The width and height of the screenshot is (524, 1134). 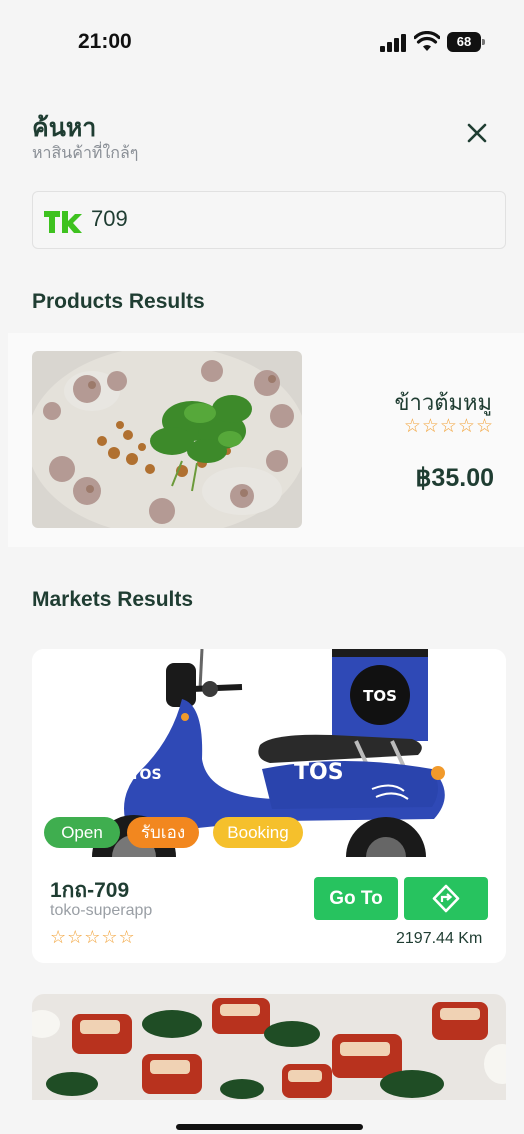 I want to click on market-card-partial, so click(x=269, y=1049).